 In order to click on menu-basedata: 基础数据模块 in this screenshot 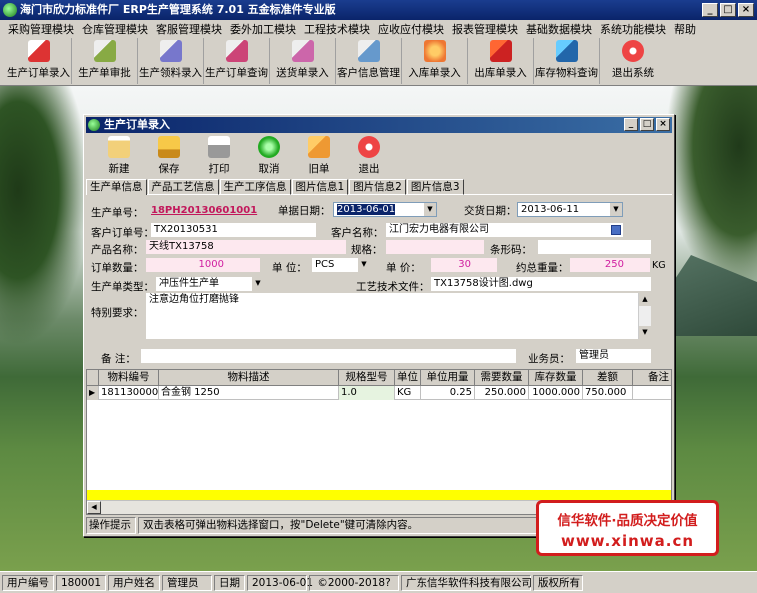, I will do `click(559, 29)`.